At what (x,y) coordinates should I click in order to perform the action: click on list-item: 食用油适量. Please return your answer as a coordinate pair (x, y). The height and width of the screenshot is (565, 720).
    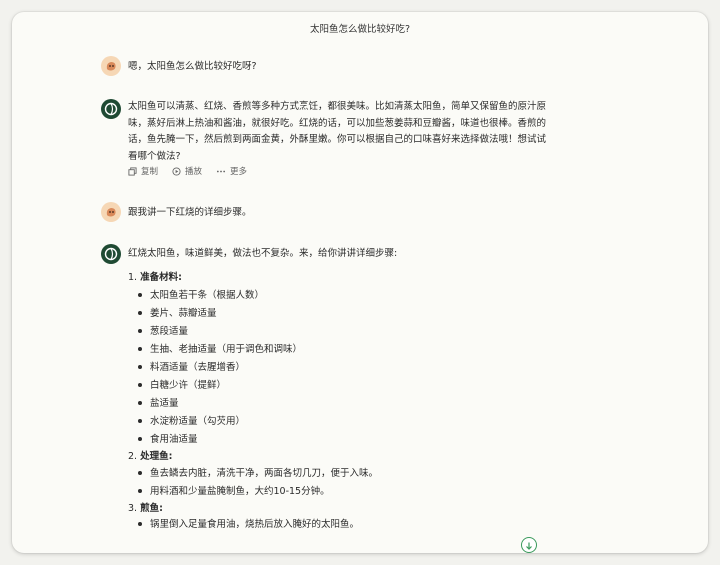
    Looking at the image, I should click on (168, 438).